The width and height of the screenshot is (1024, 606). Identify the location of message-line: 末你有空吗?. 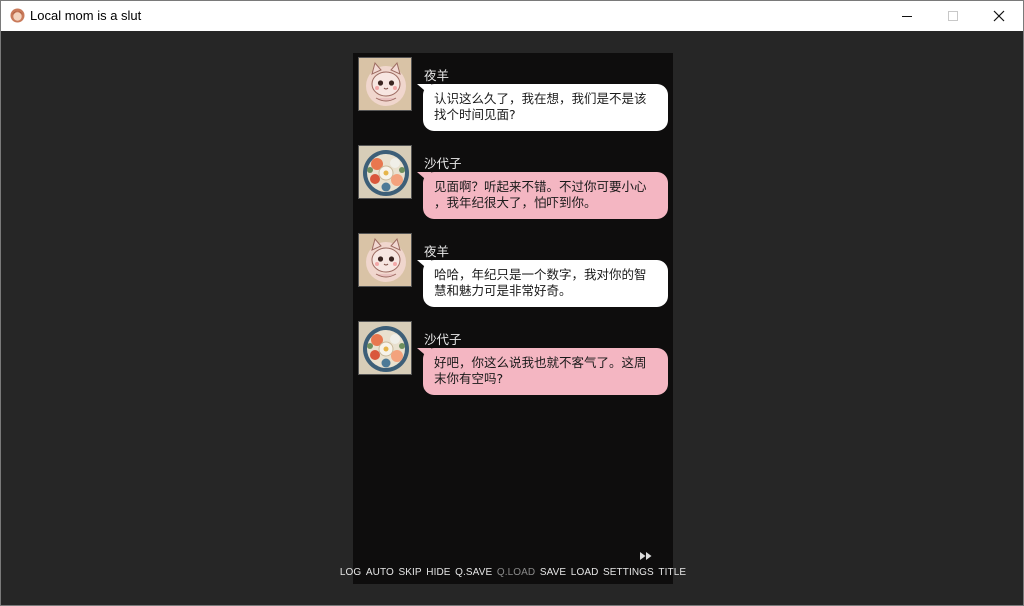
(469, 378).